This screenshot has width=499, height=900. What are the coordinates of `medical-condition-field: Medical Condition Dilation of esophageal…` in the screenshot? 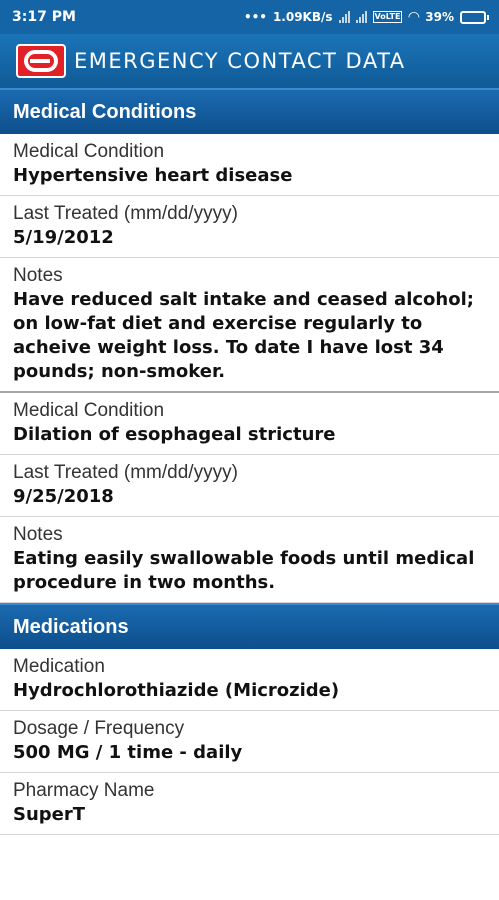 It's located at (249, 424).